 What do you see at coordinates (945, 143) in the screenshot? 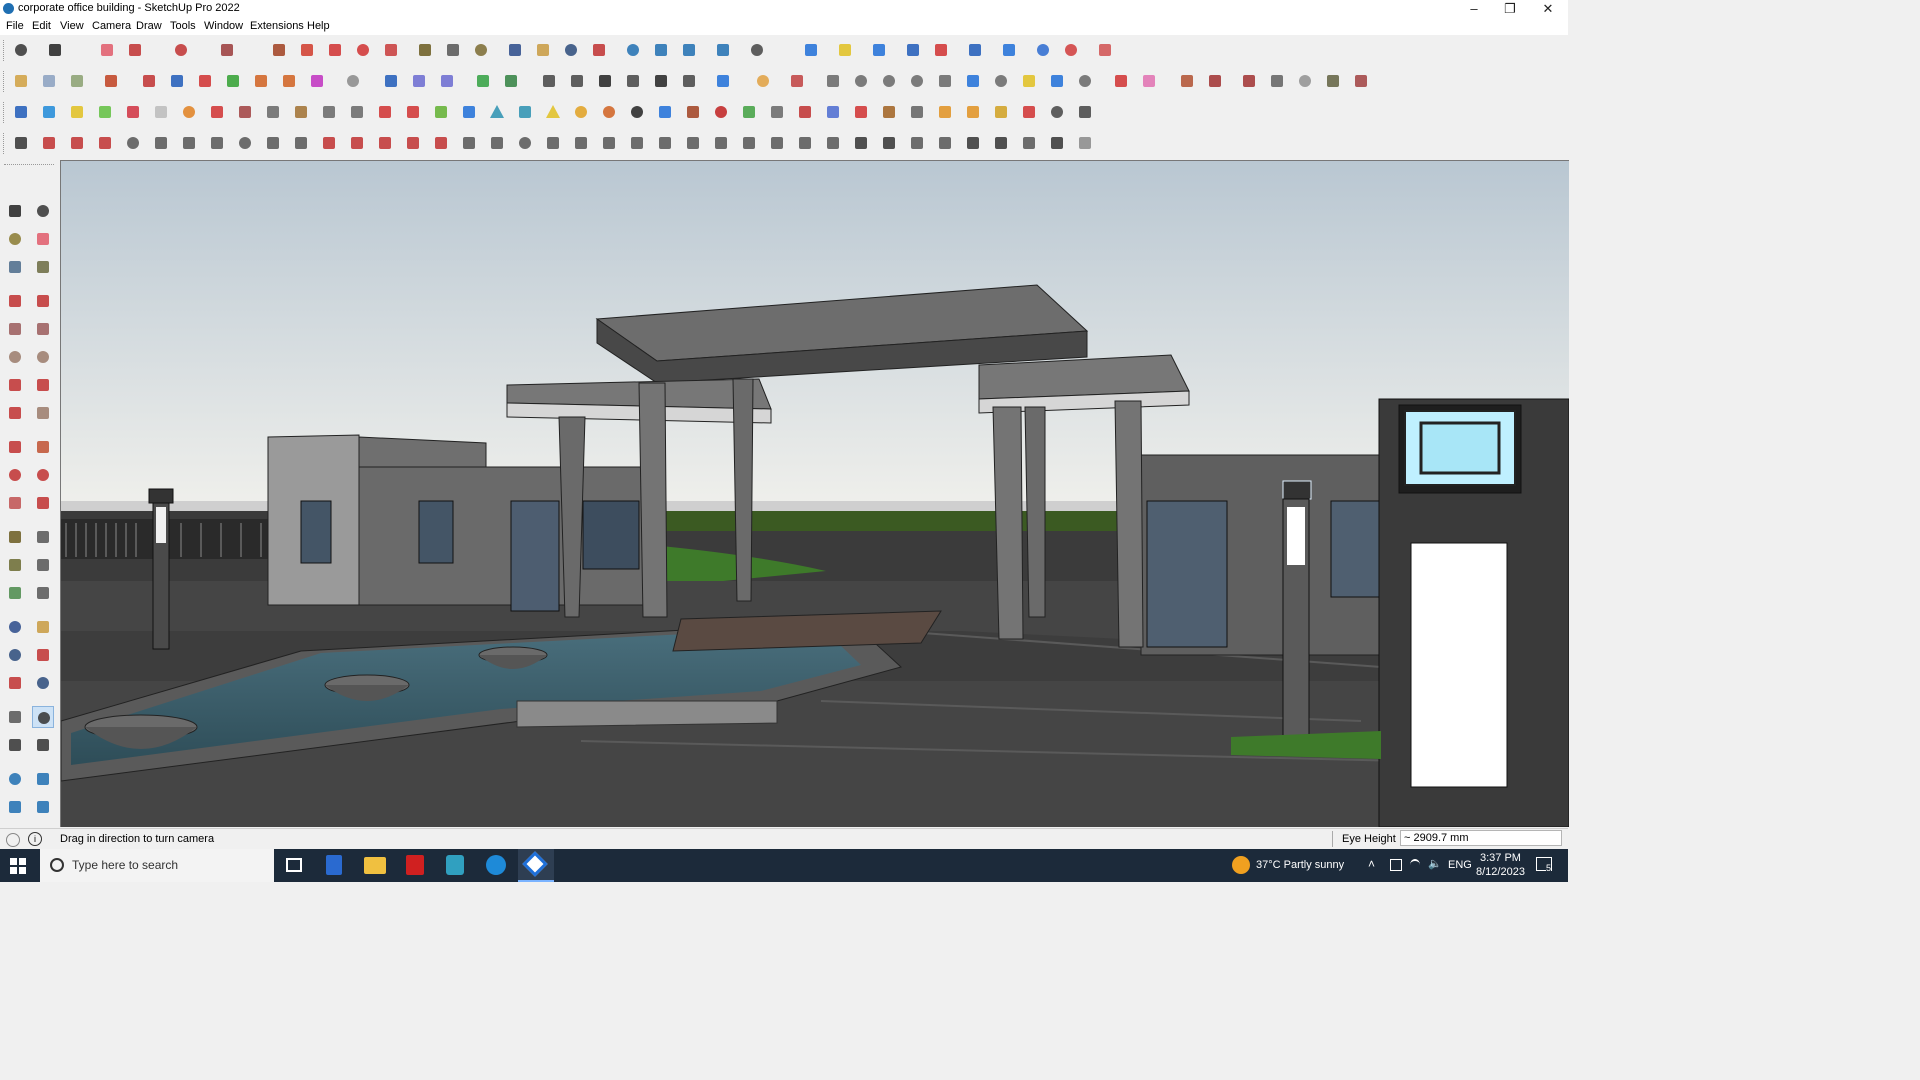
I see `curve-tool-34-icon` at bounding box center [945, 143].